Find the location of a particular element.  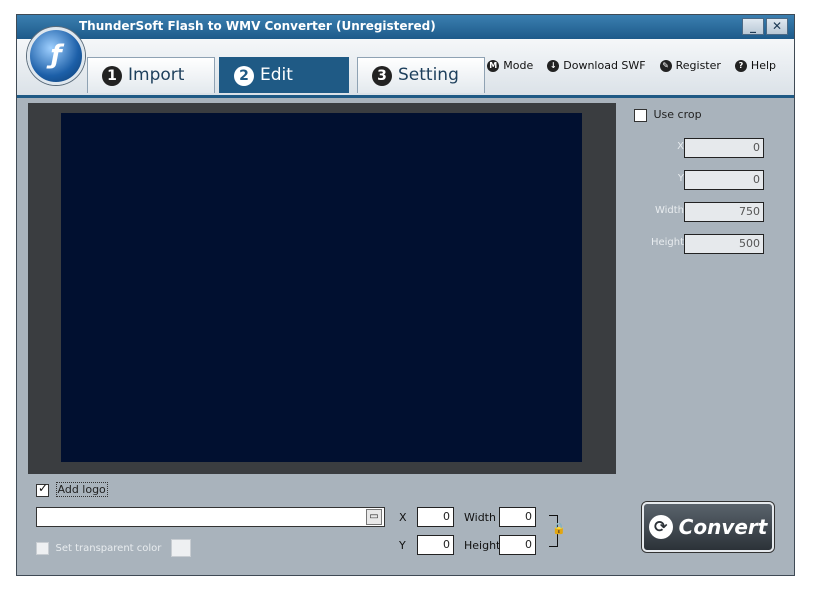

use-crop-checkbox is located at coordinates (640, 115).